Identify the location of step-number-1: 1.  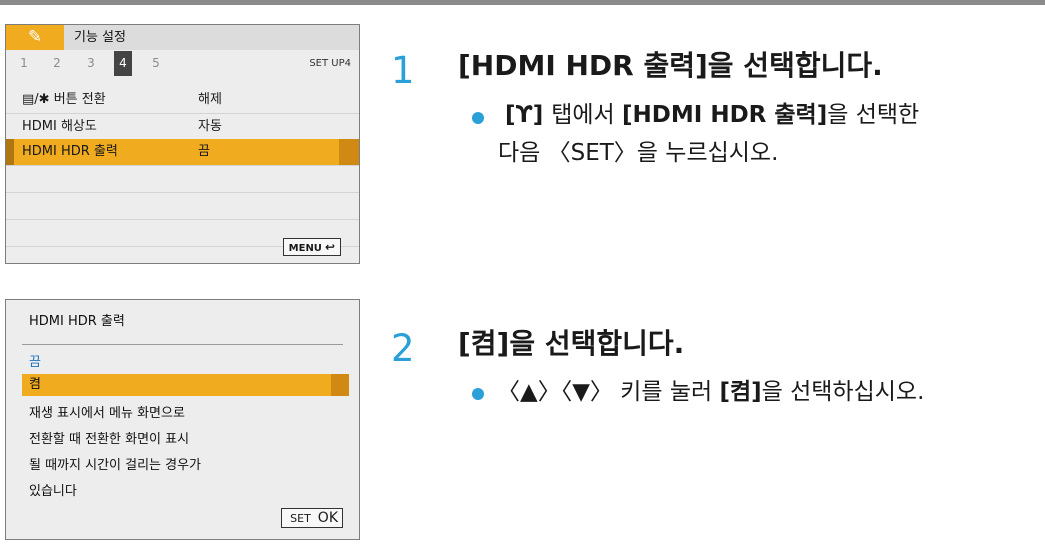
(403, 70).